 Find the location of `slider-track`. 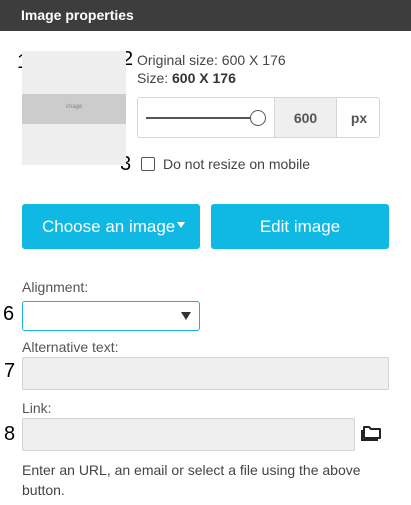

slider-track is located at coordinates (203, 118).